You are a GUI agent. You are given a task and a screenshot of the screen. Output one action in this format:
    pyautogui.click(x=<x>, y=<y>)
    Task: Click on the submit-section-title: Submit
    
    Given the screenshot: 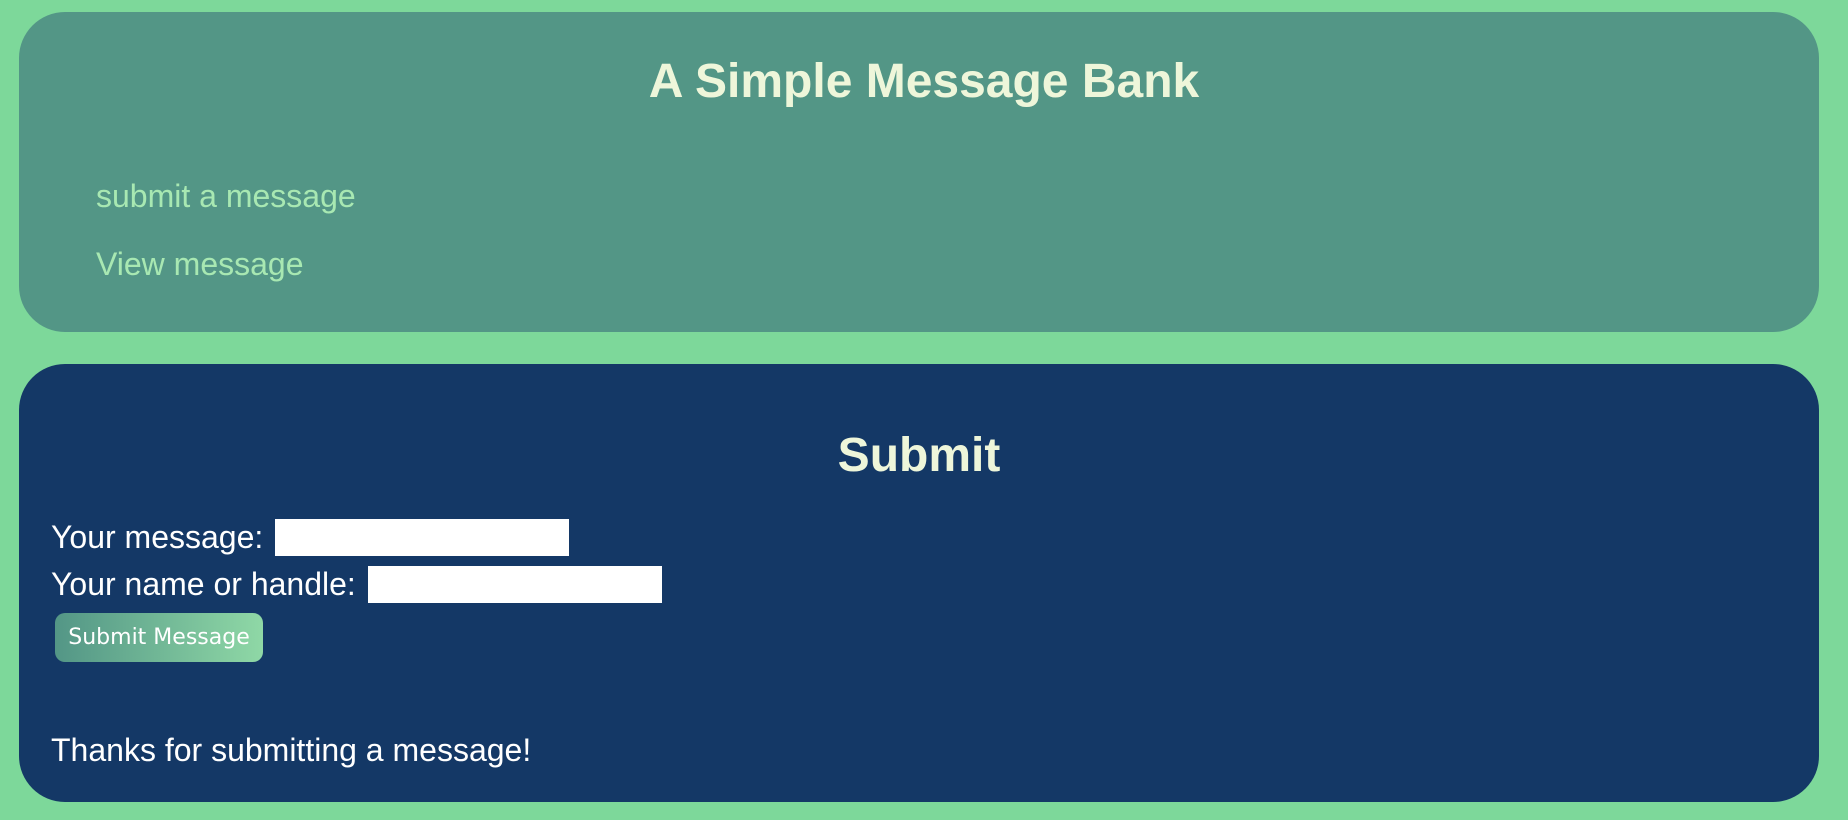 What is the action you would take?
    pyautogui.click(x=919, y=455)
    